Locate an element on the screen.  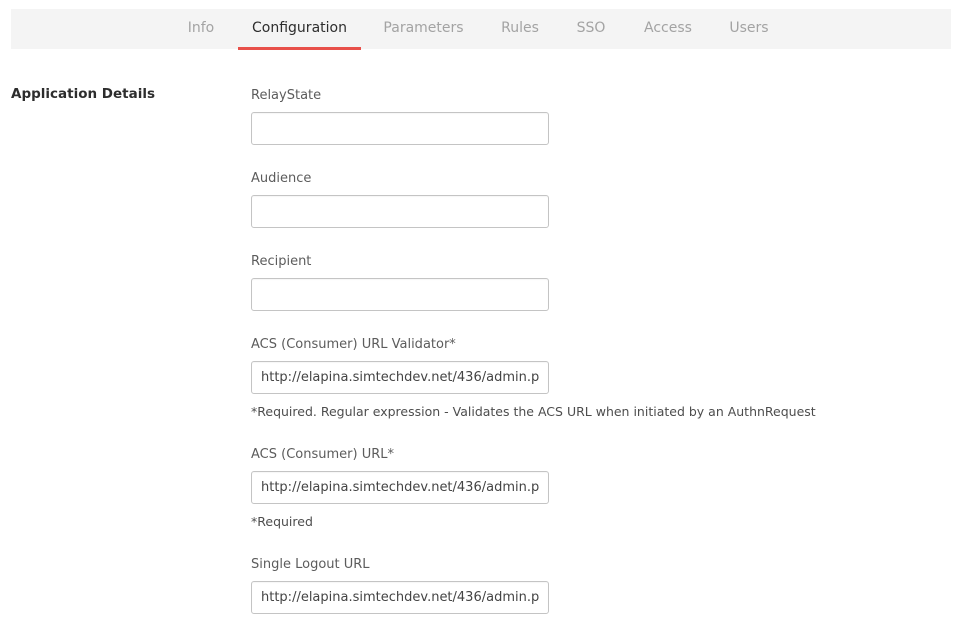
audience-input is located at coordinates (400, 211).